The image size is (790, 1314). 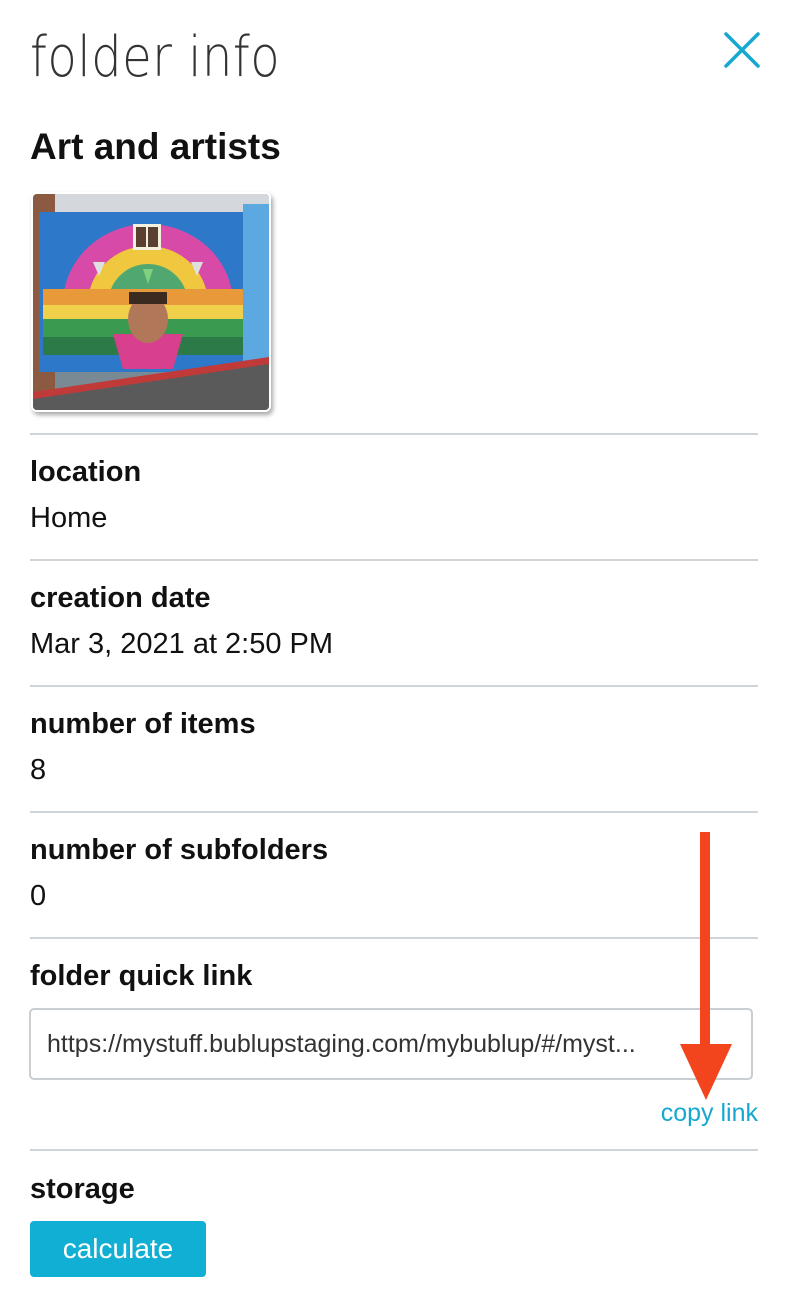 What do you see at coordinates (86, 472) in the screenshot?
I see `location-label: location` at bounding box center [86, 472].